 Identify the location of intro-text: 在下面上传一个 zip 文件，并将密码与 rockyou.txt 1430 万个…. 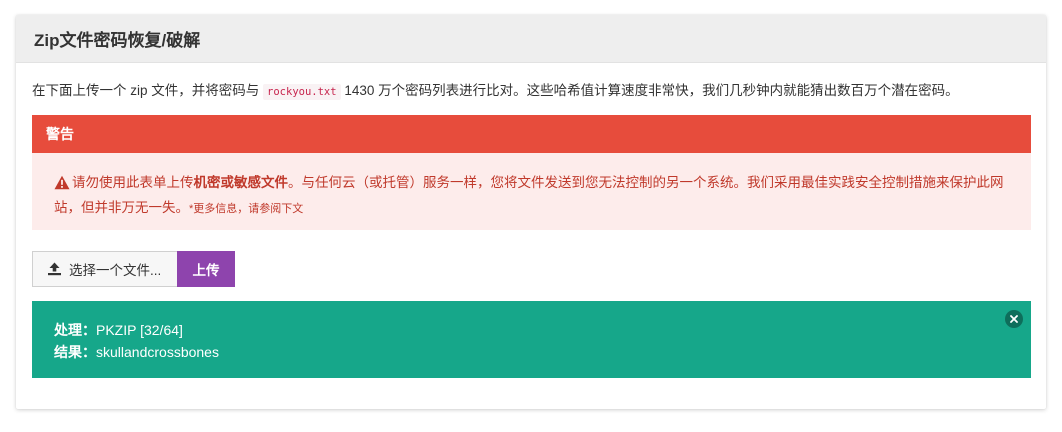
(495, 91).